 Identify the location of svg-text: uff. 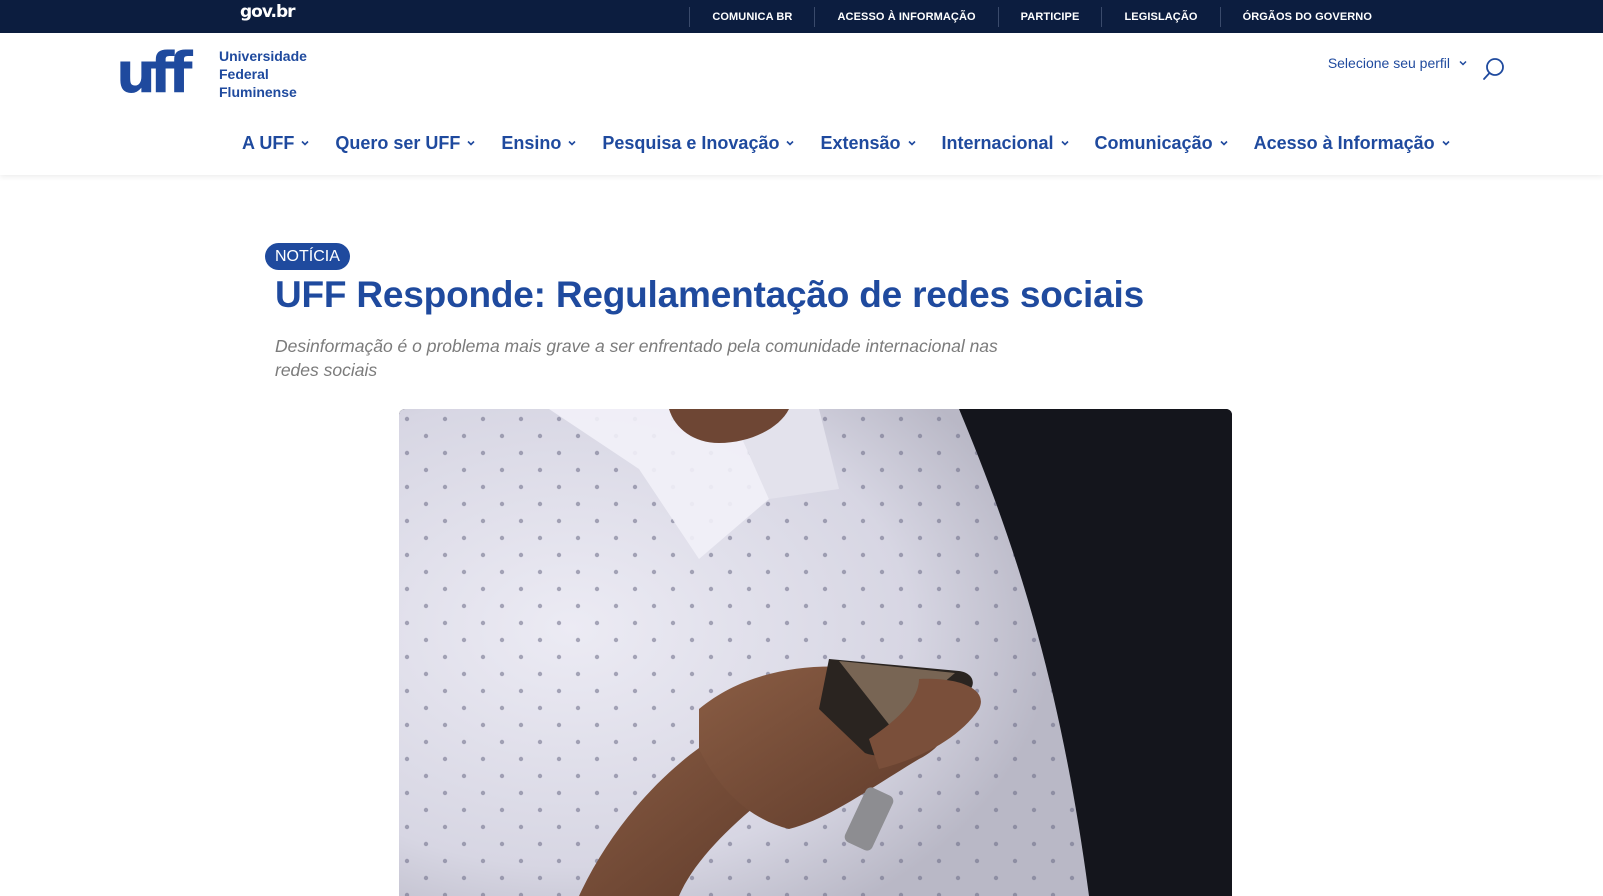
(154, 75).